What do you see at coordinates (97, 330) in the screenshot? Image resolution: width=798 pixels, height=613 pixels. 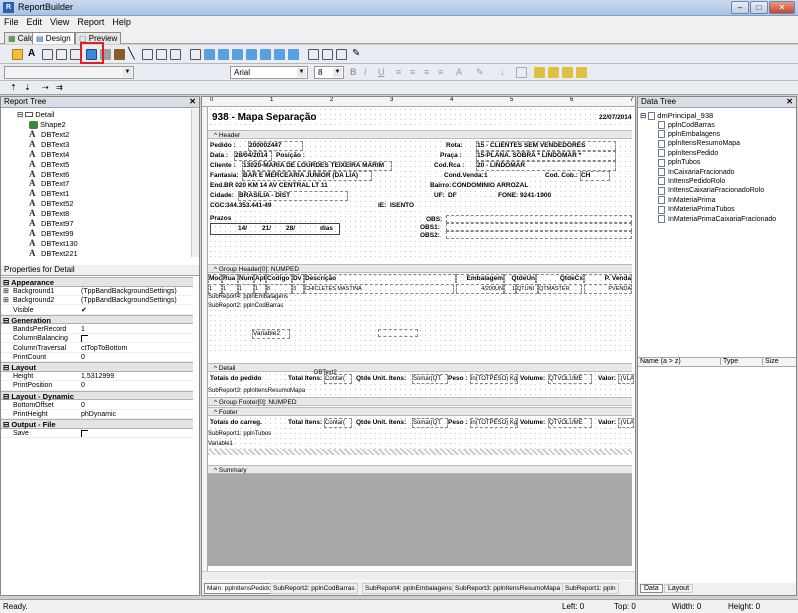 I see `property-row: BandsPerRecord 1` at bounding box center [97, 330].